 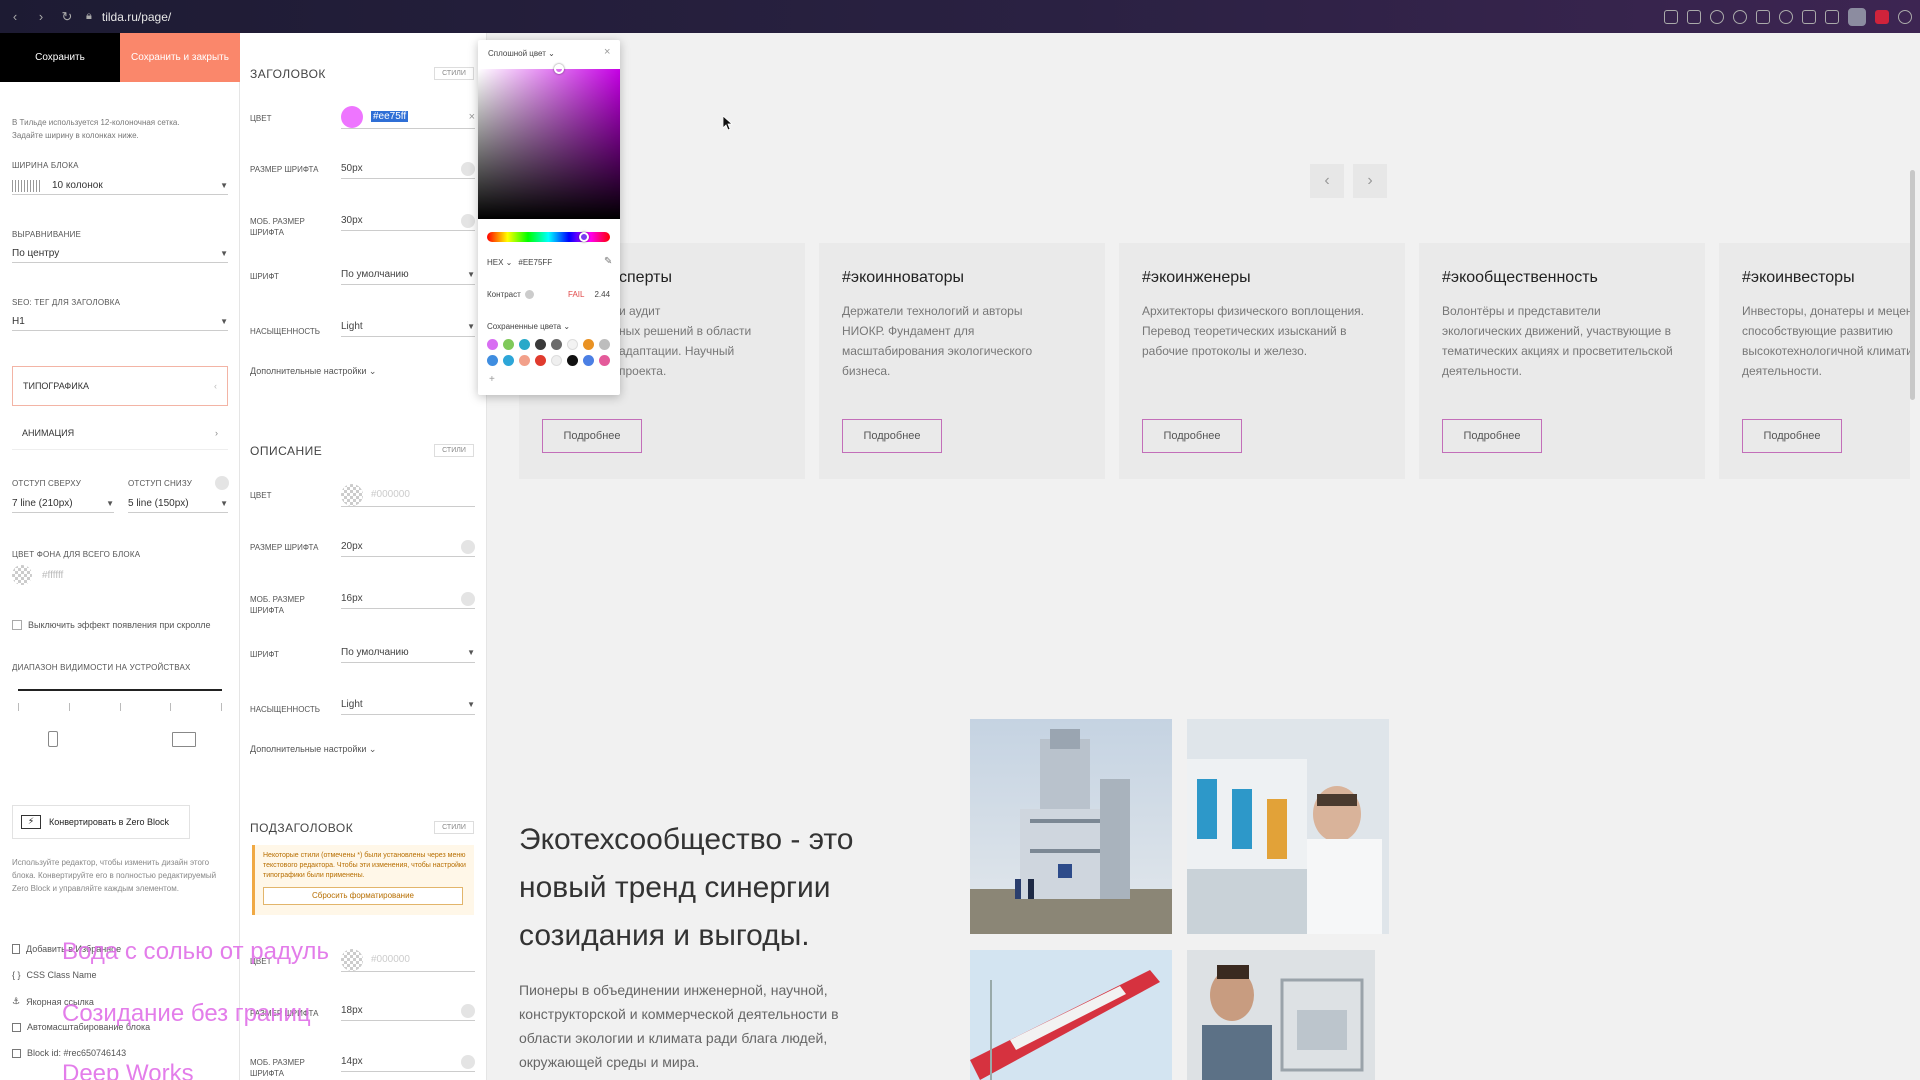 What do you see at coordinates (313, 749) in the screenshot?
I see `desc-advanced-link: Дополнительные настройки ⌄` at bounding box center [313, 749].